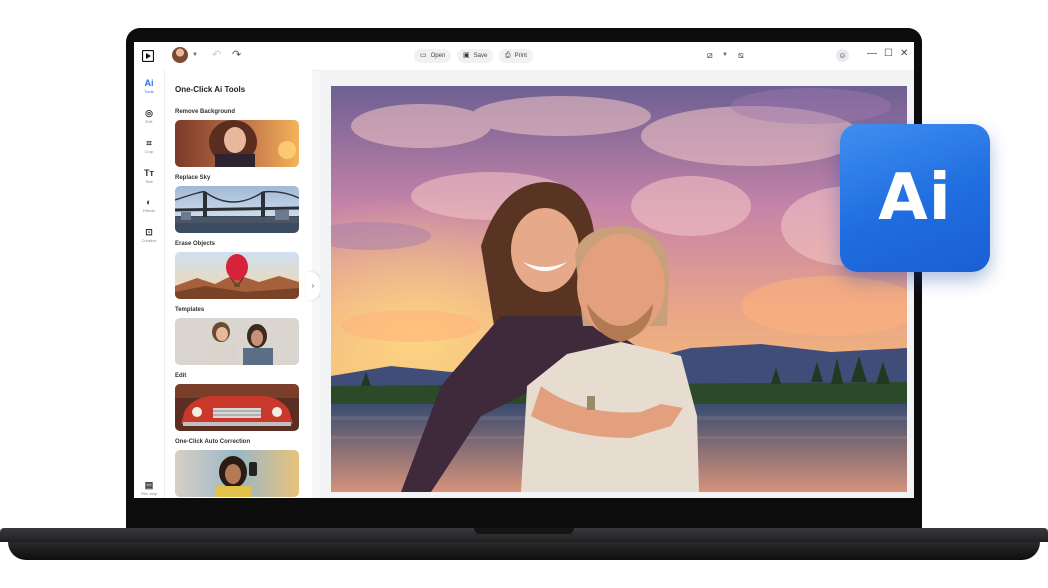 Image resolution: width=1048 pixels, height=588 pixels. Describe the element at coordinates (149, 113) in the screenshot. I see `edit-icon: ◎` at that location.